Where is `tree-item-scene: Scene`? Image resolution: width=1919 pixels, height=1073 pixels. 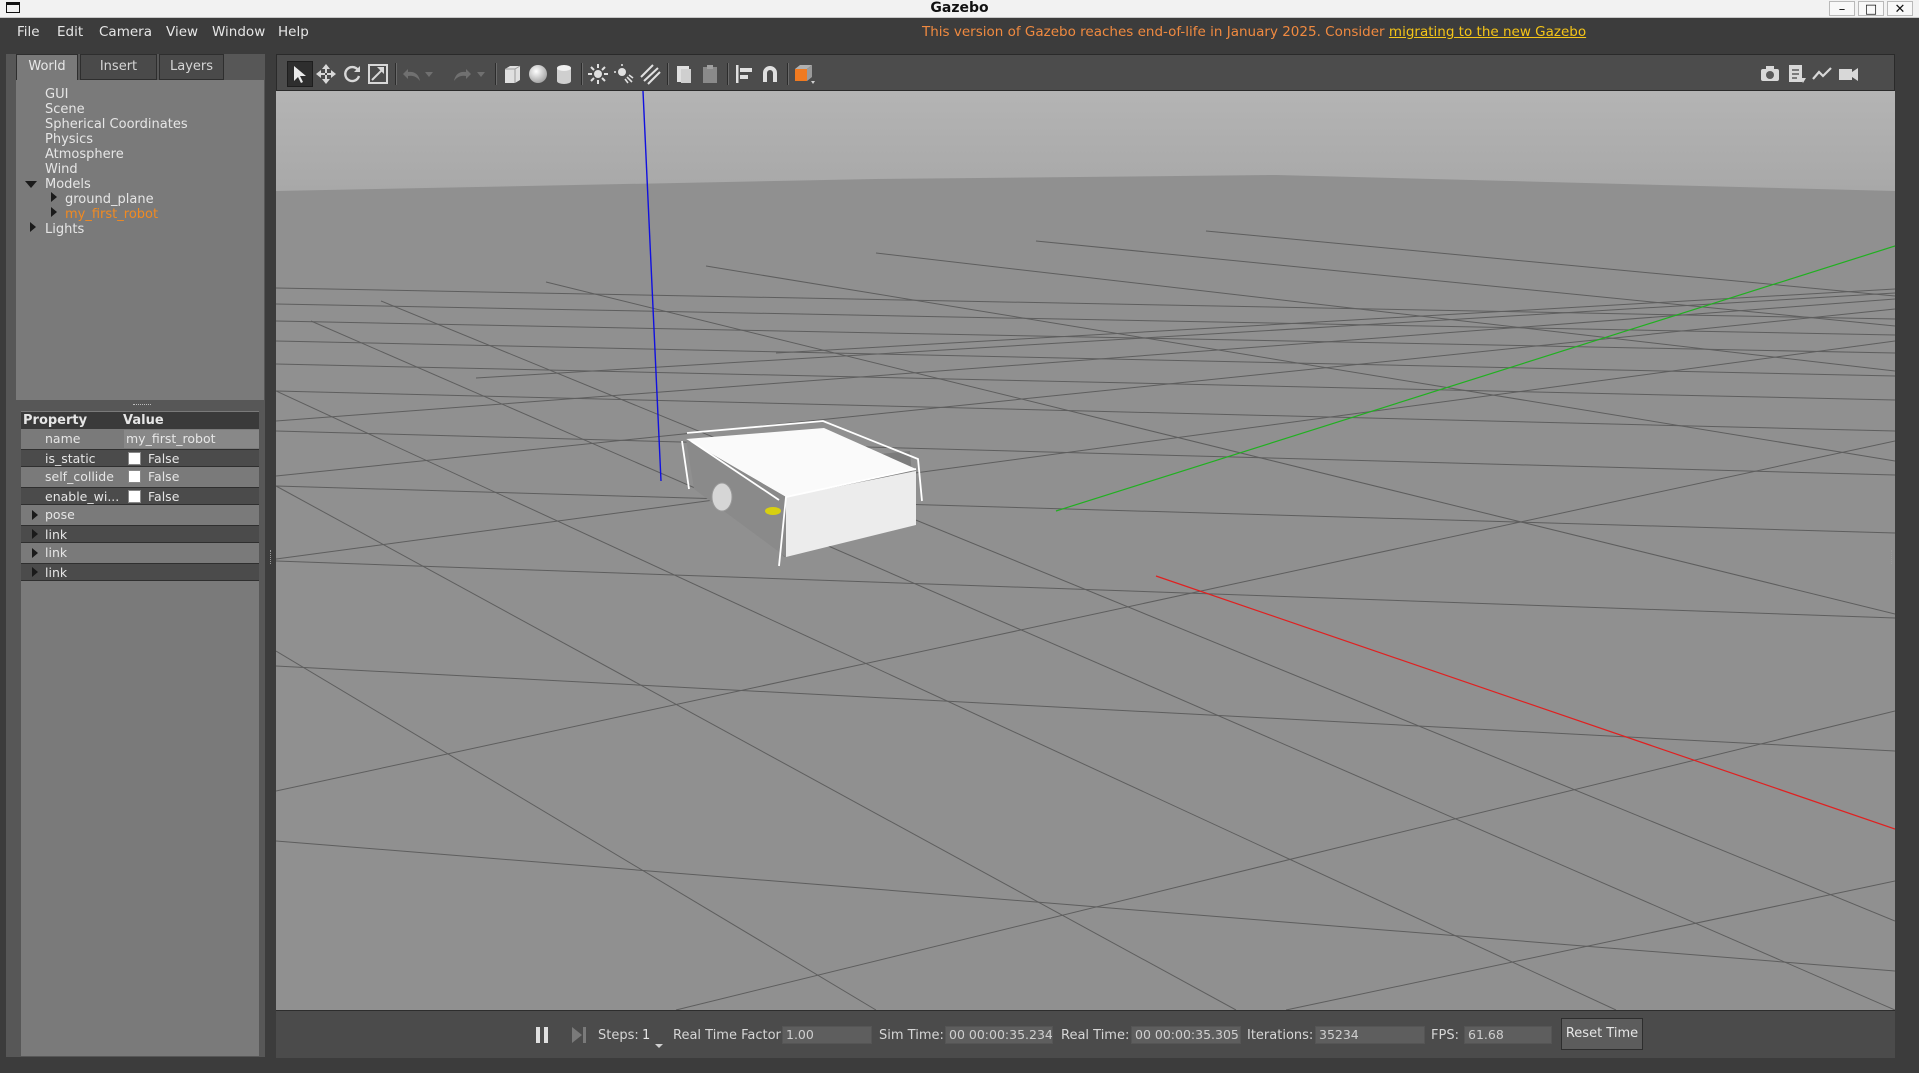 tree-item-scene: Scene is located at coordinates (65, 109).